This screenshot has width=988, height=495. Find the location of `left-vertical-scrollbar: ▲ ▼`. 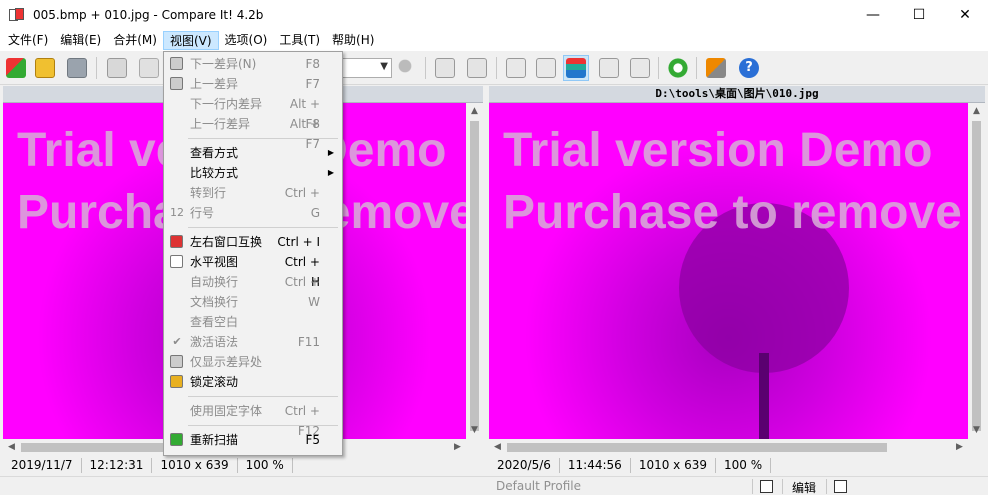

left-vertical-scrollbar: ▲ ▼ is located at coordinates (474, 271).